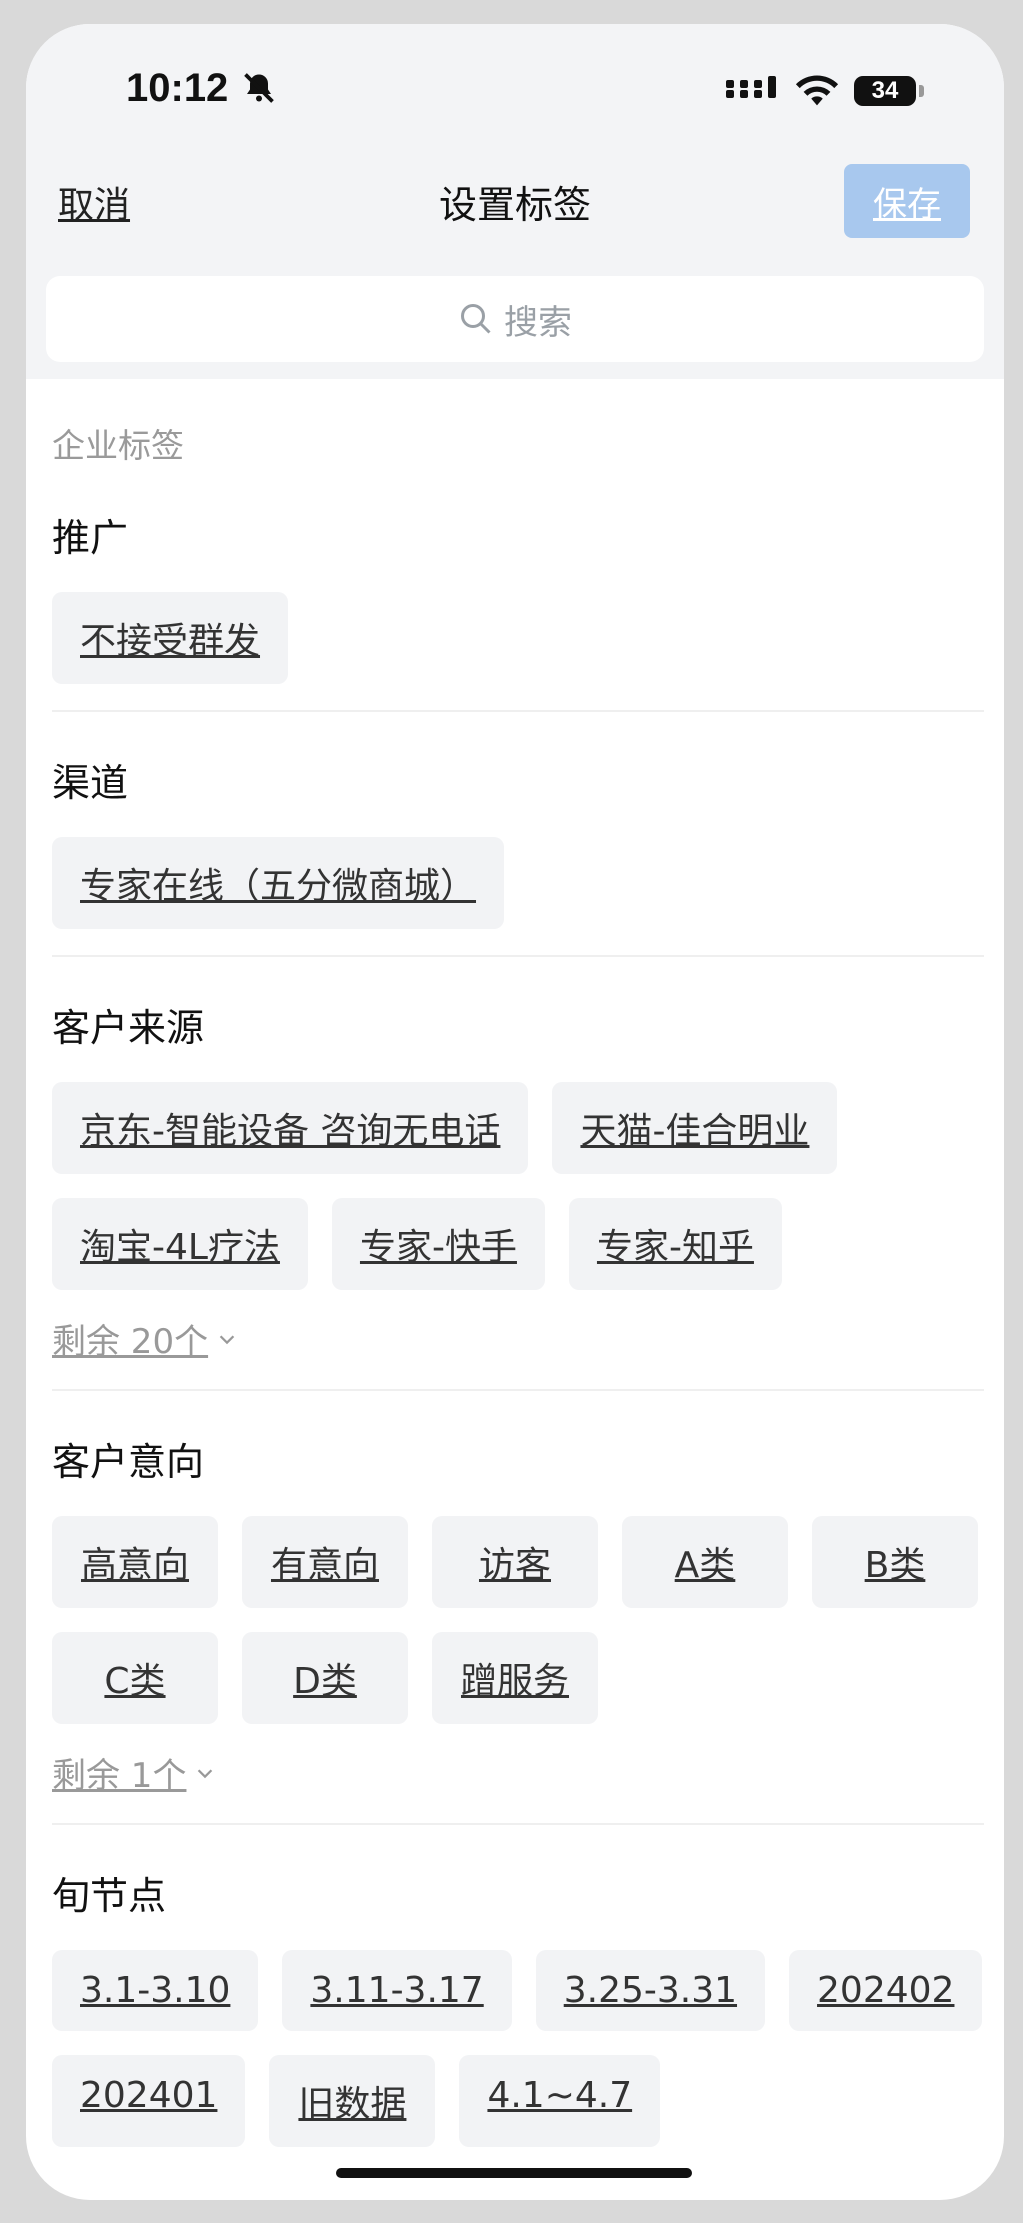  I want to click on home-indicator, so click(514, 2173).